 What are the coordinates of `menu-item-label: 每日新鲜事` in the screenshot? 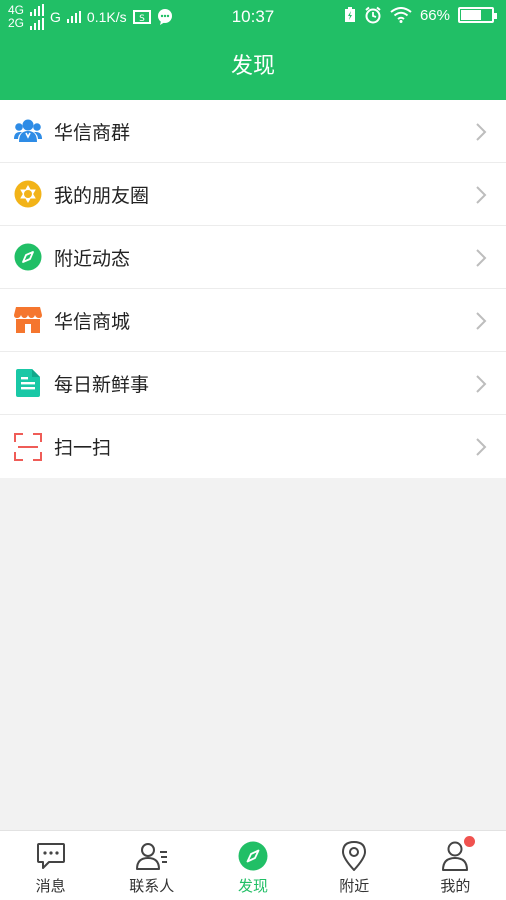 It's located at (102, 384).